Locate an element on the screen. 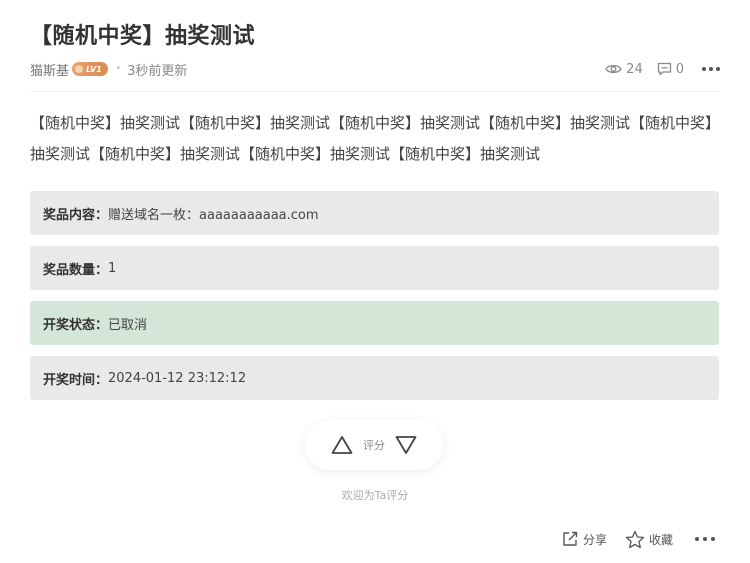  author-name: 猫斯基 is located at coordinates (49, 69).